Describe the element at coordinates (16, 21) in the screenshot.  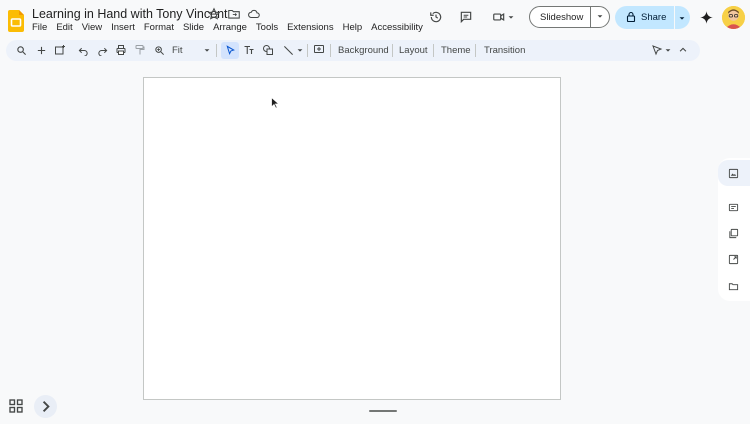
I see `slides-logo-icon` at that location.